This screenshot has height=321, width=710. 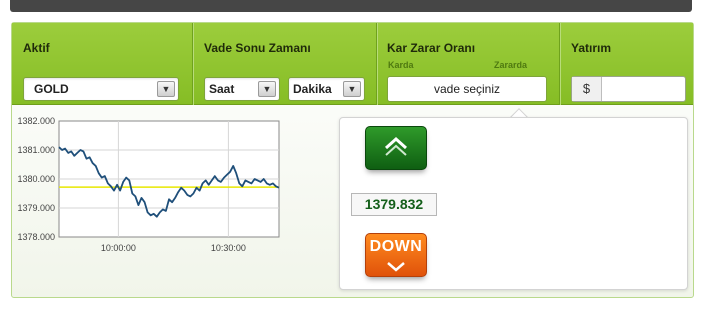 What do you see at coordinates (101, 89) in the screenshot?
I see `asset-select: GOLD ▼` at bounding box center [101, 89].